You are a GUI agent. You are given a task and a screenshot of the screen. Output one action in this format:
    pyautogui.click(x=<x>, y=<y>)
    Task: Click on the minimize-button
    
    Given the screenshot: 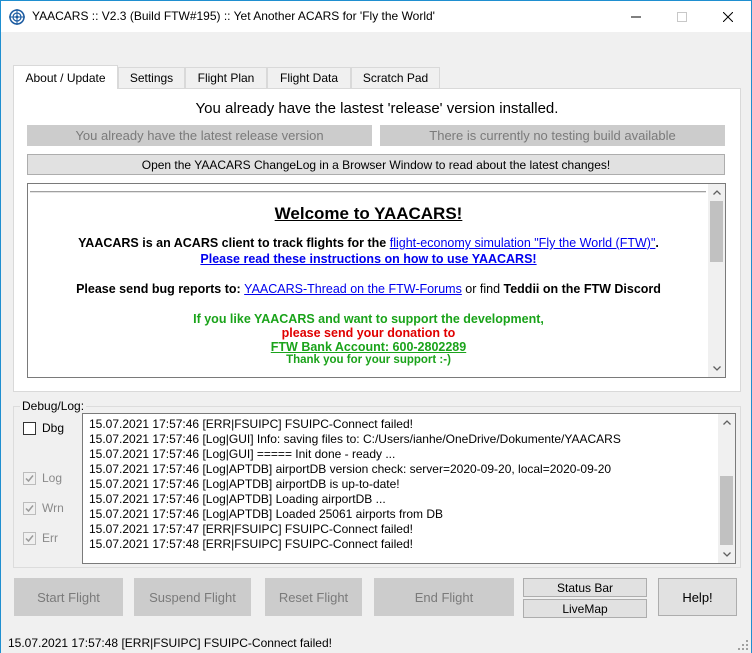 What is the action you would take?
    pyautogui.click(x=636, y=16)
    